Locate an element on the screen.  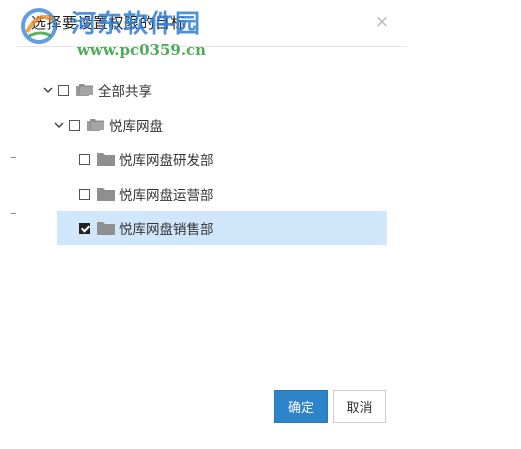
tree-node-ops-dept: 悦库网盘运营部 is located at coordinates (144, 194).